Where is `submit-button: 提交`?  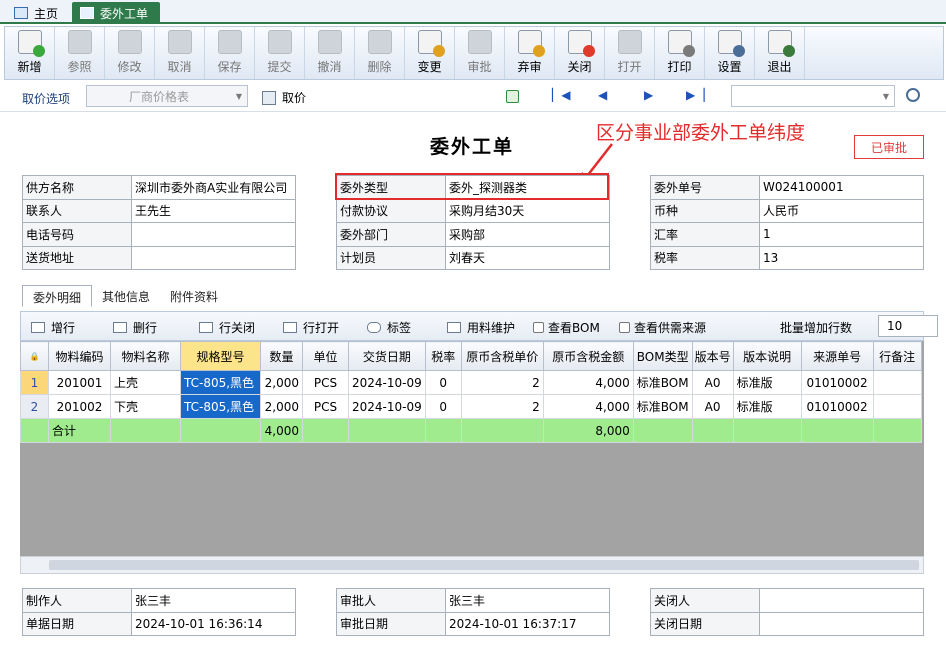
submit-button: 提交 is located at coordinates (280, 53).